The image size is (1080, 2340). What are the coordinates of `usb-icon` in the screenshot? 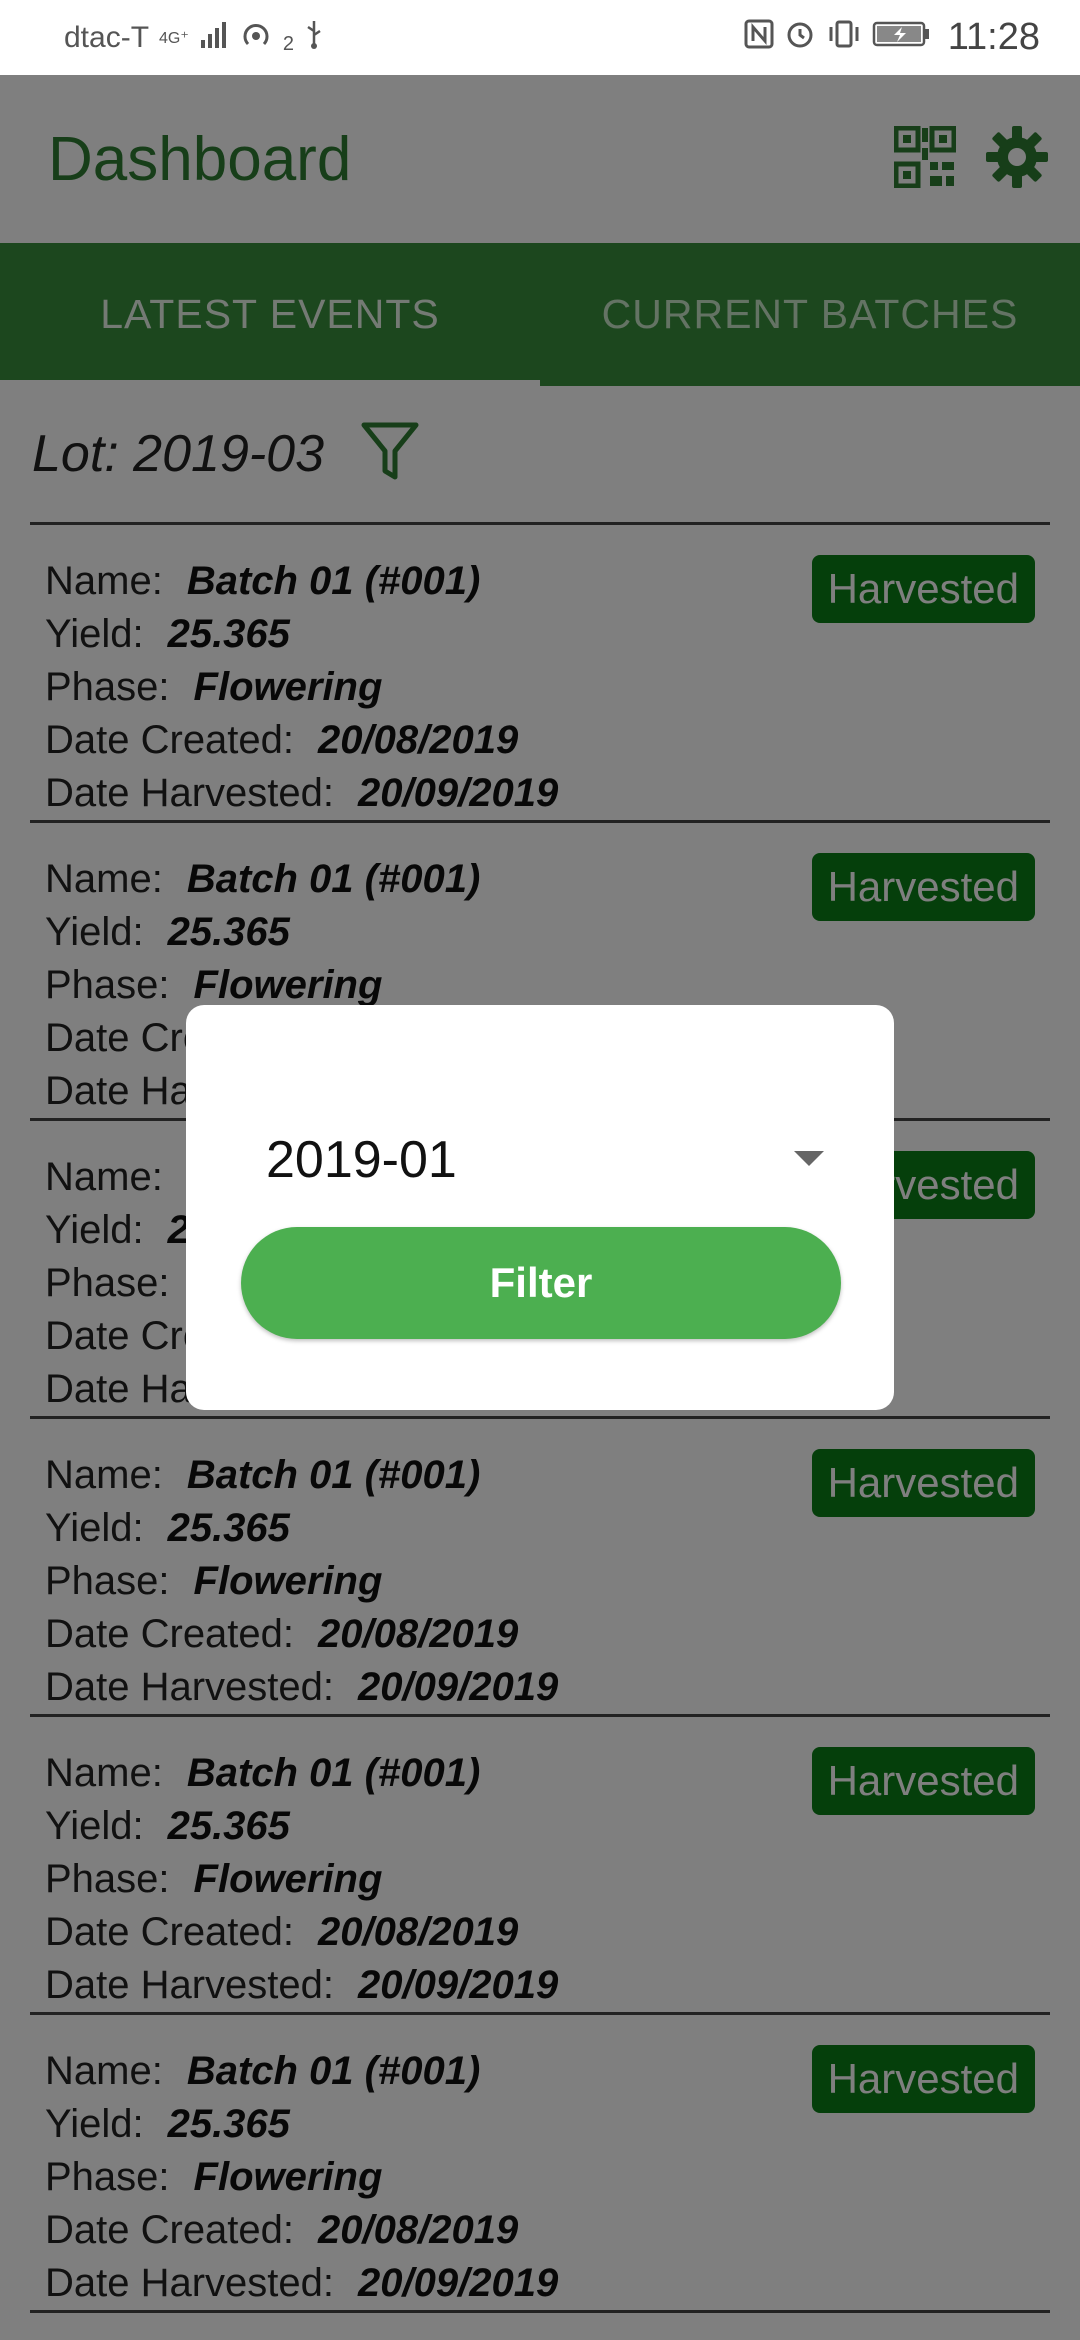 It's located at (314, 38).